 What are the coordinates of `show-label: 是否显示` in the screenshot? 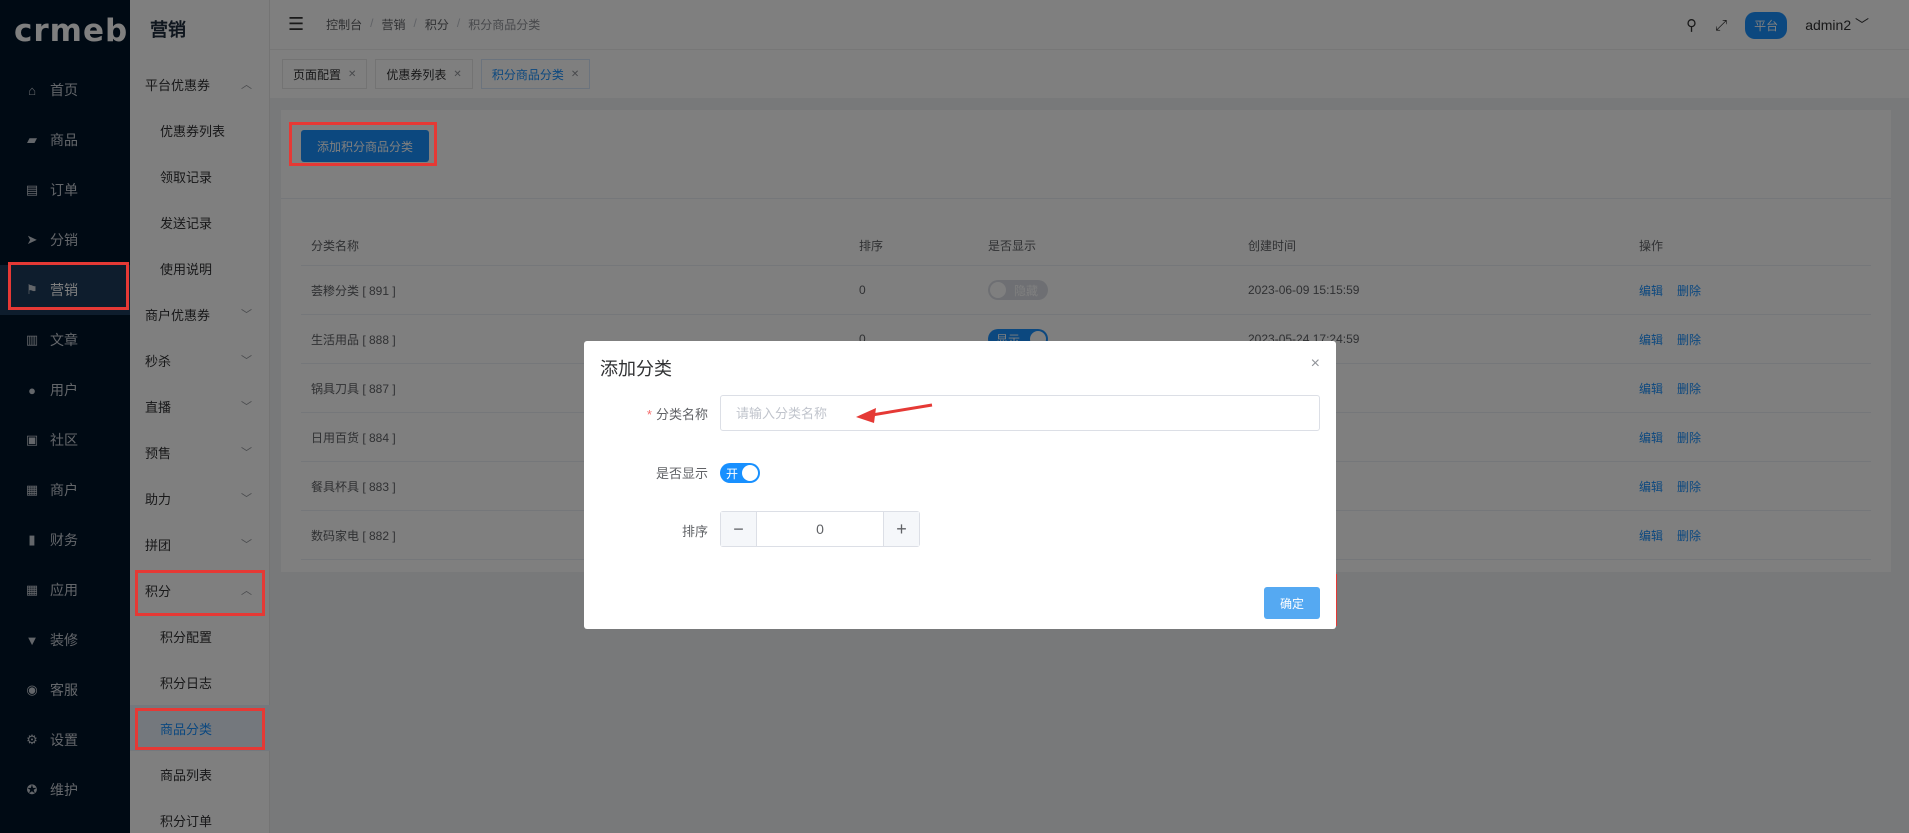 It's located at (681, 473).